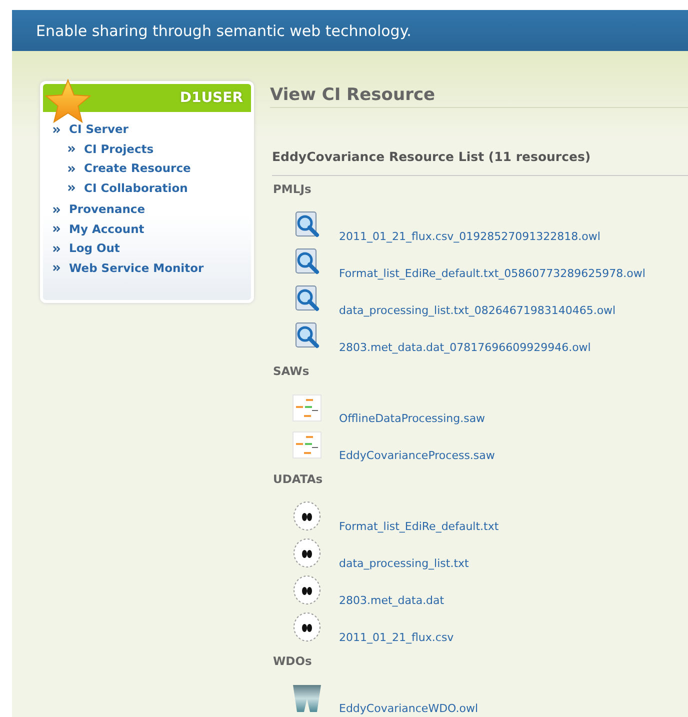  Describe the element at coordinates (391, 601) in the screenshot. I see `resource-link: 2803.met_data.dat` at that location.